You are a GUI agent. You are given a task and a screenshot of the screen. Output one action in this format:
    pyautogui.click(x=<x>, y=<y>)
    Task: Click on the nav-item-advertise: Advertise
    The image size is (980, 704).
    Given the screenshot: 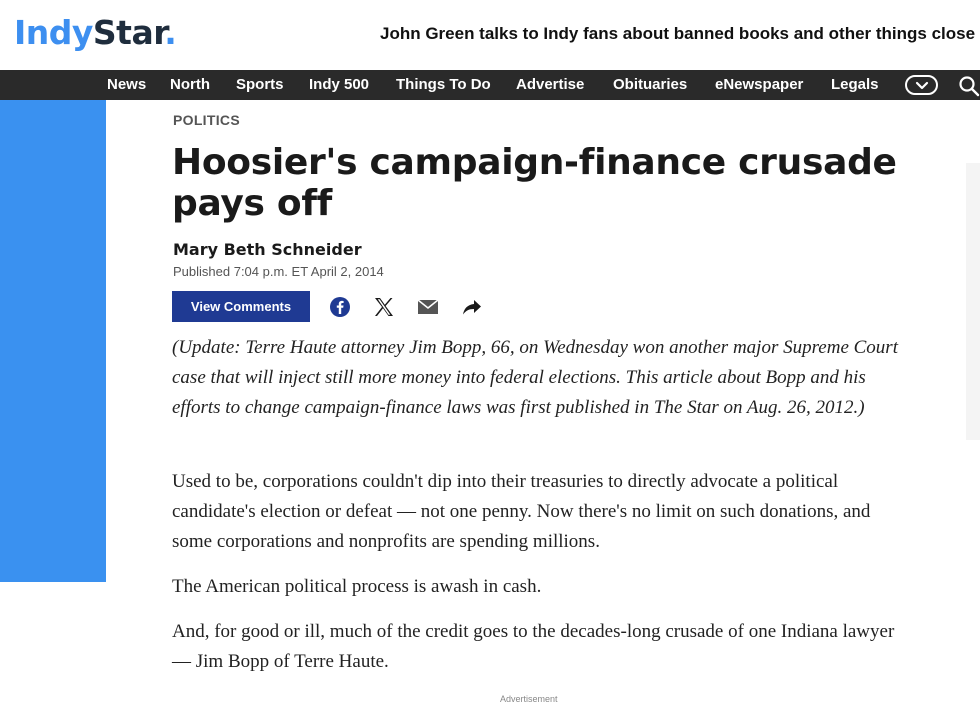 What is the action you would take?
    pyautogui.click(x=550, y=84)
    